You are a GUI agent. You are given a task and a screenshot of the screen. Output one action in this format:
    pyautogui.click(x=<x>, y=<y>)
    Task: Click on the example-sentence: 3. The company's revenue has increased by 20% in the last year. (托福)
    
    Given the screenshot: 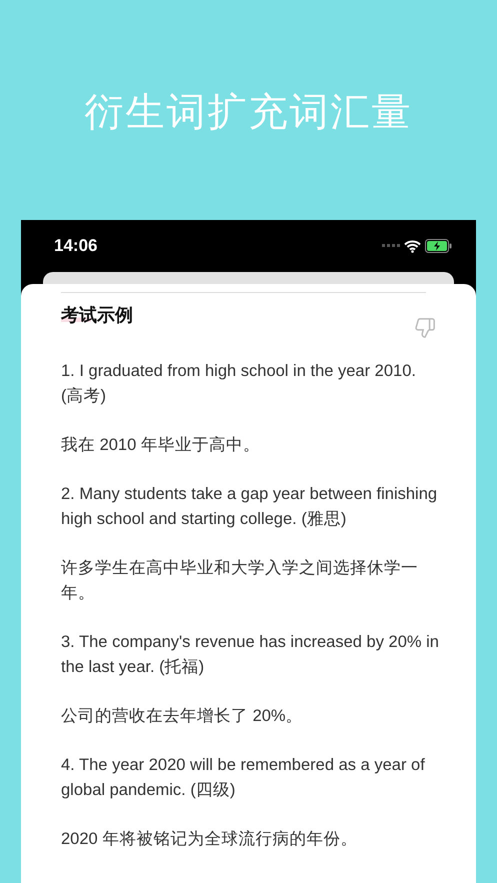 What is the action you would take?
    pyautogui.click(x=250, y=655)
    